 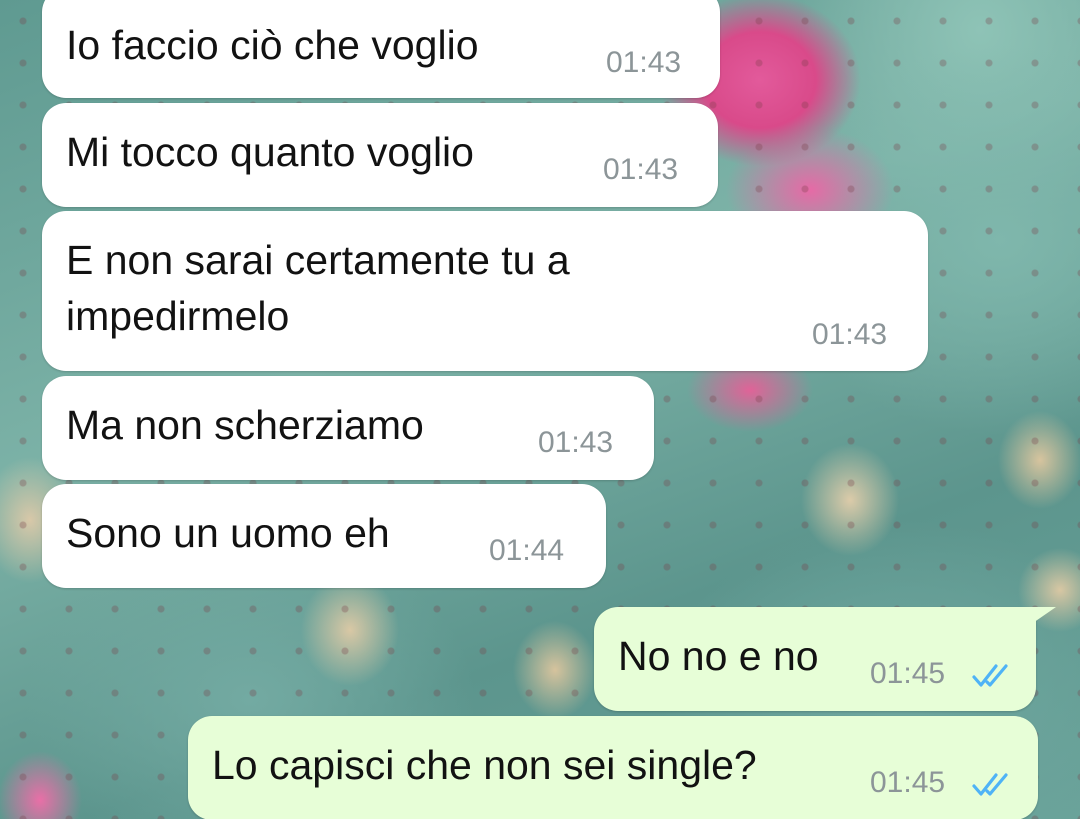 I want to click on outgoing-message-bubble: No no e no 01:45, so click(x=815, y=659).